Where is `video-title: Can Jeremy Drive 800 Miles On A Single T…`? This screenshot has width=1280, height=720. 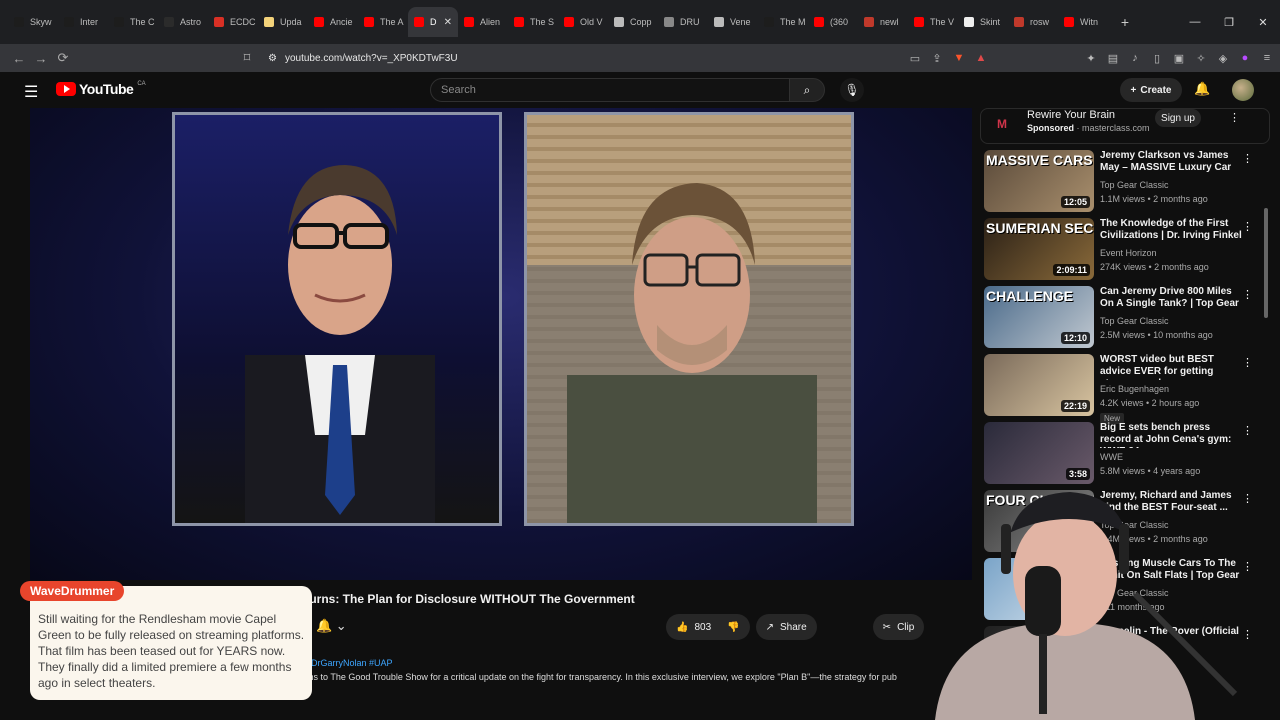 video-title: Can Jeremy Drive 800 Miles On A Single T… is located at coordinates (1171, 299).